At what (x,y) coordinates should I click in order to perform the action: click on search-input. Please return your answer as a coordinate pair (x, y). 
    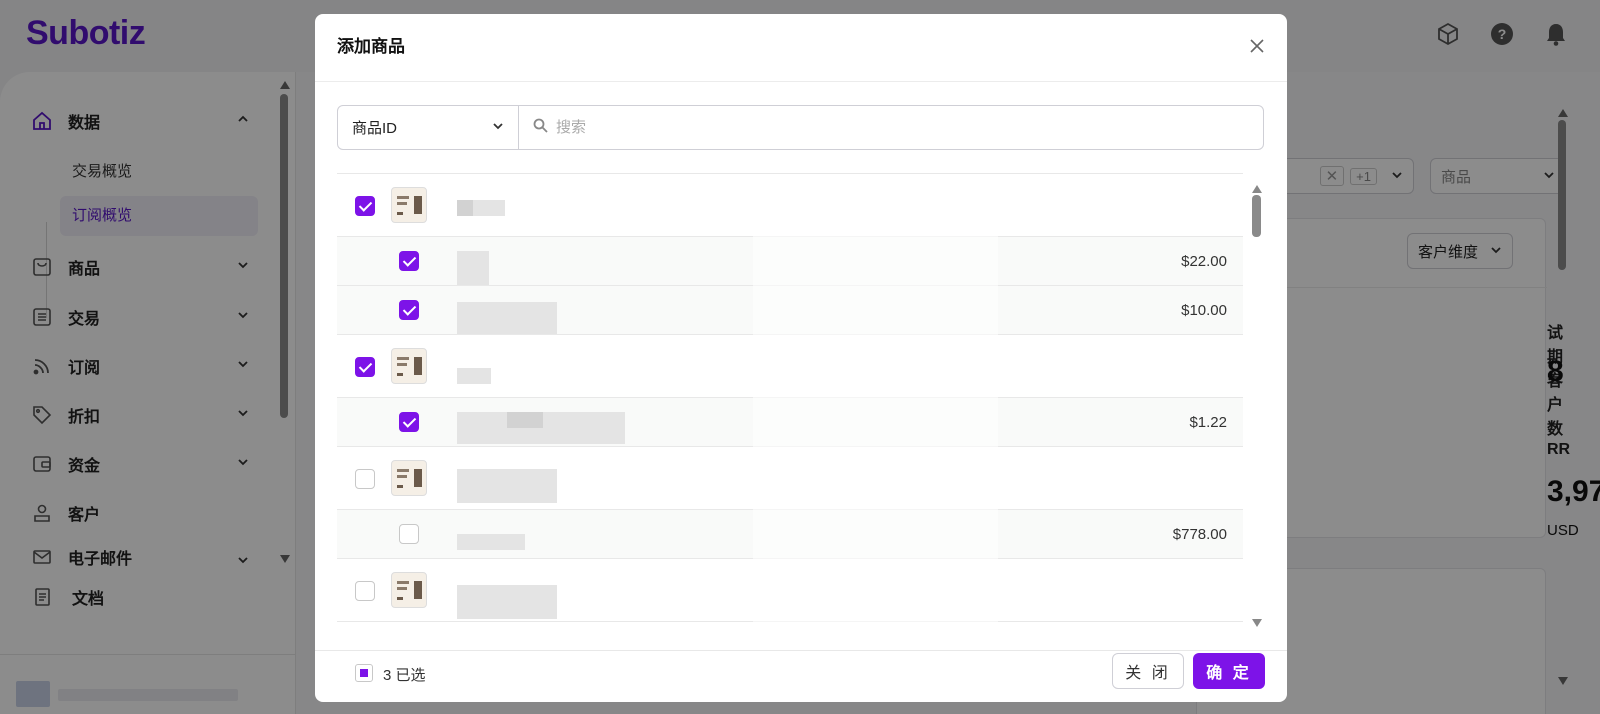
    Looking at the image, I should click on (856, 127).